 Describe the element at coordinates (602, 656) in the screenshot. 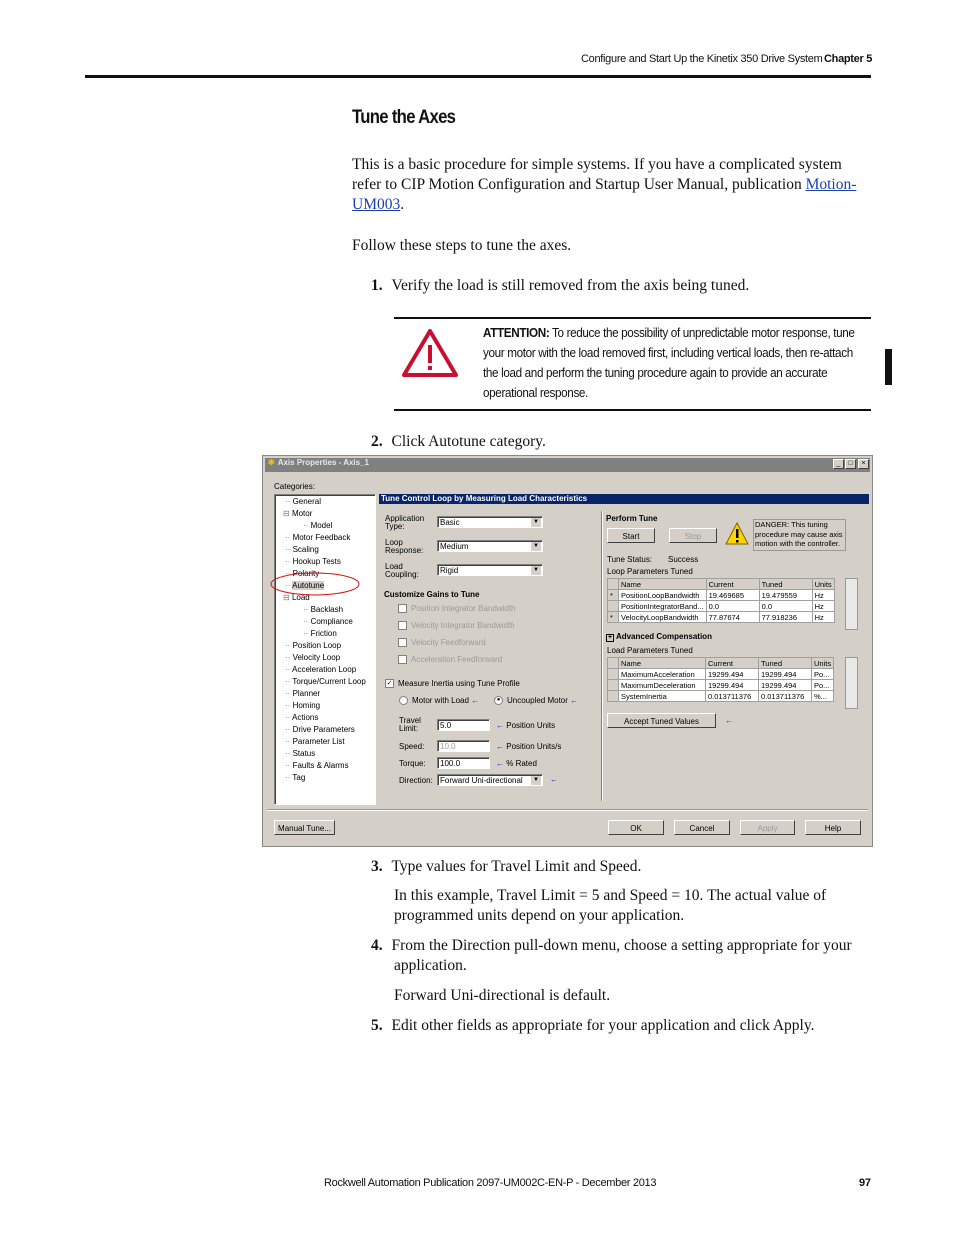

I see `divider` at that location.